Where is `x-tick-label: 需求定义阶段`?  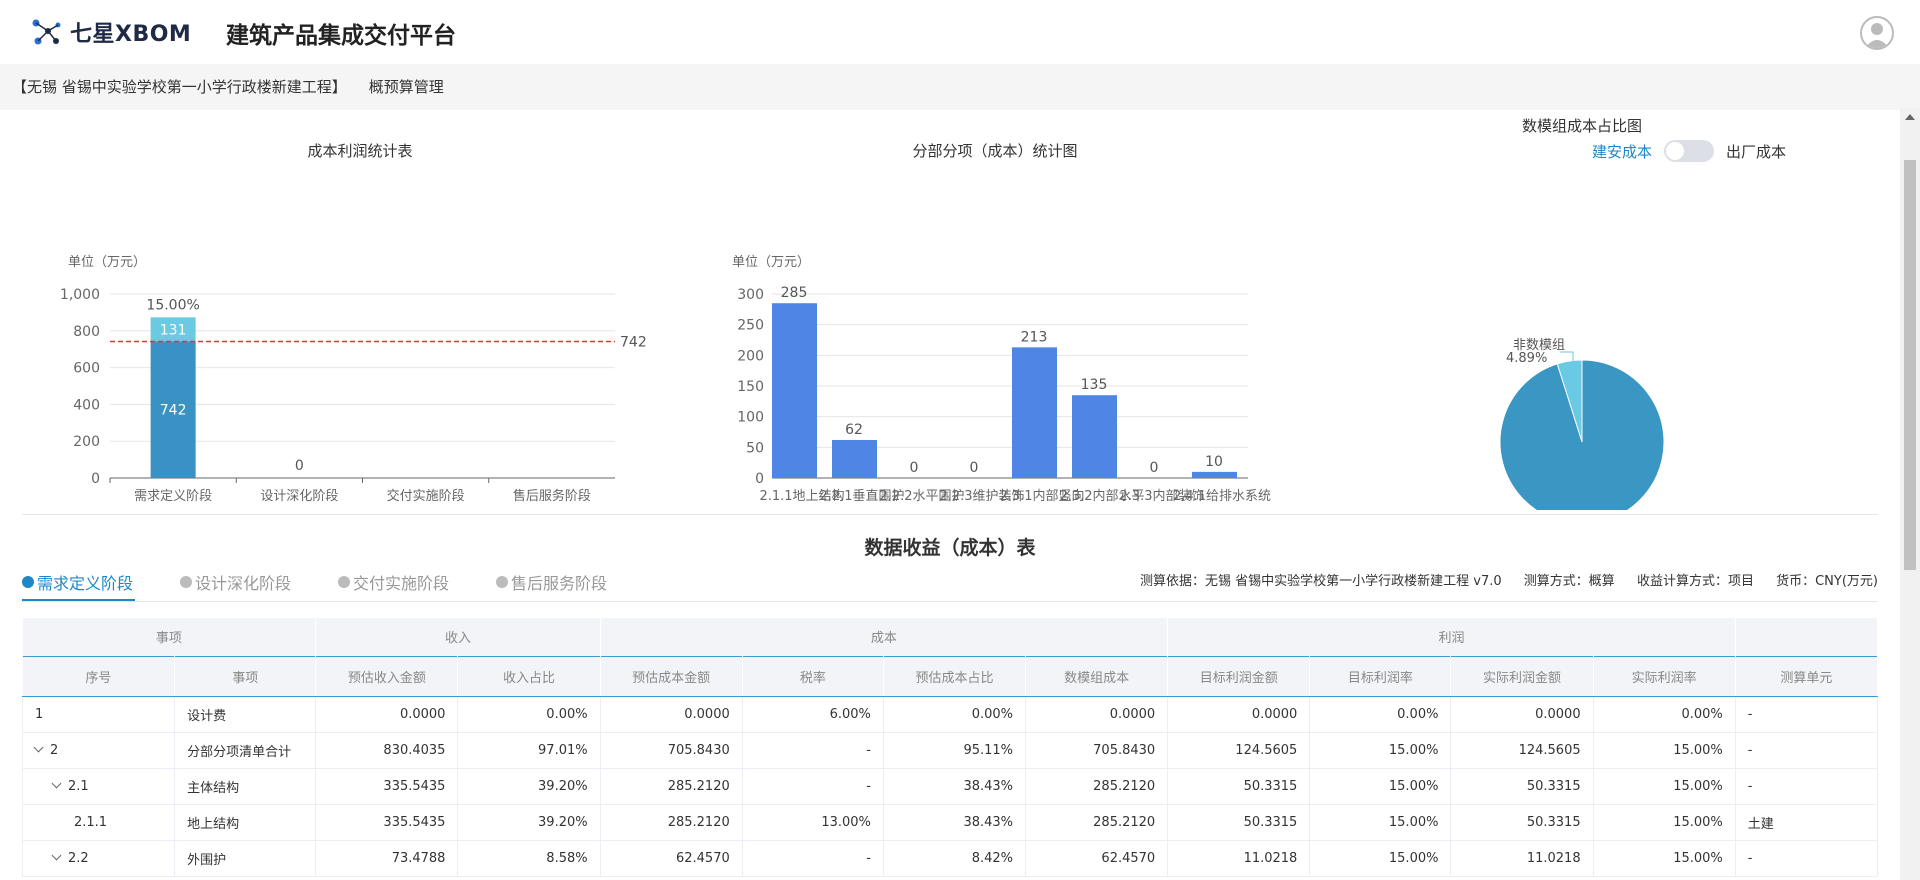 x-tick-label: 需求定义阶段 is located at coordinates (173, 496).